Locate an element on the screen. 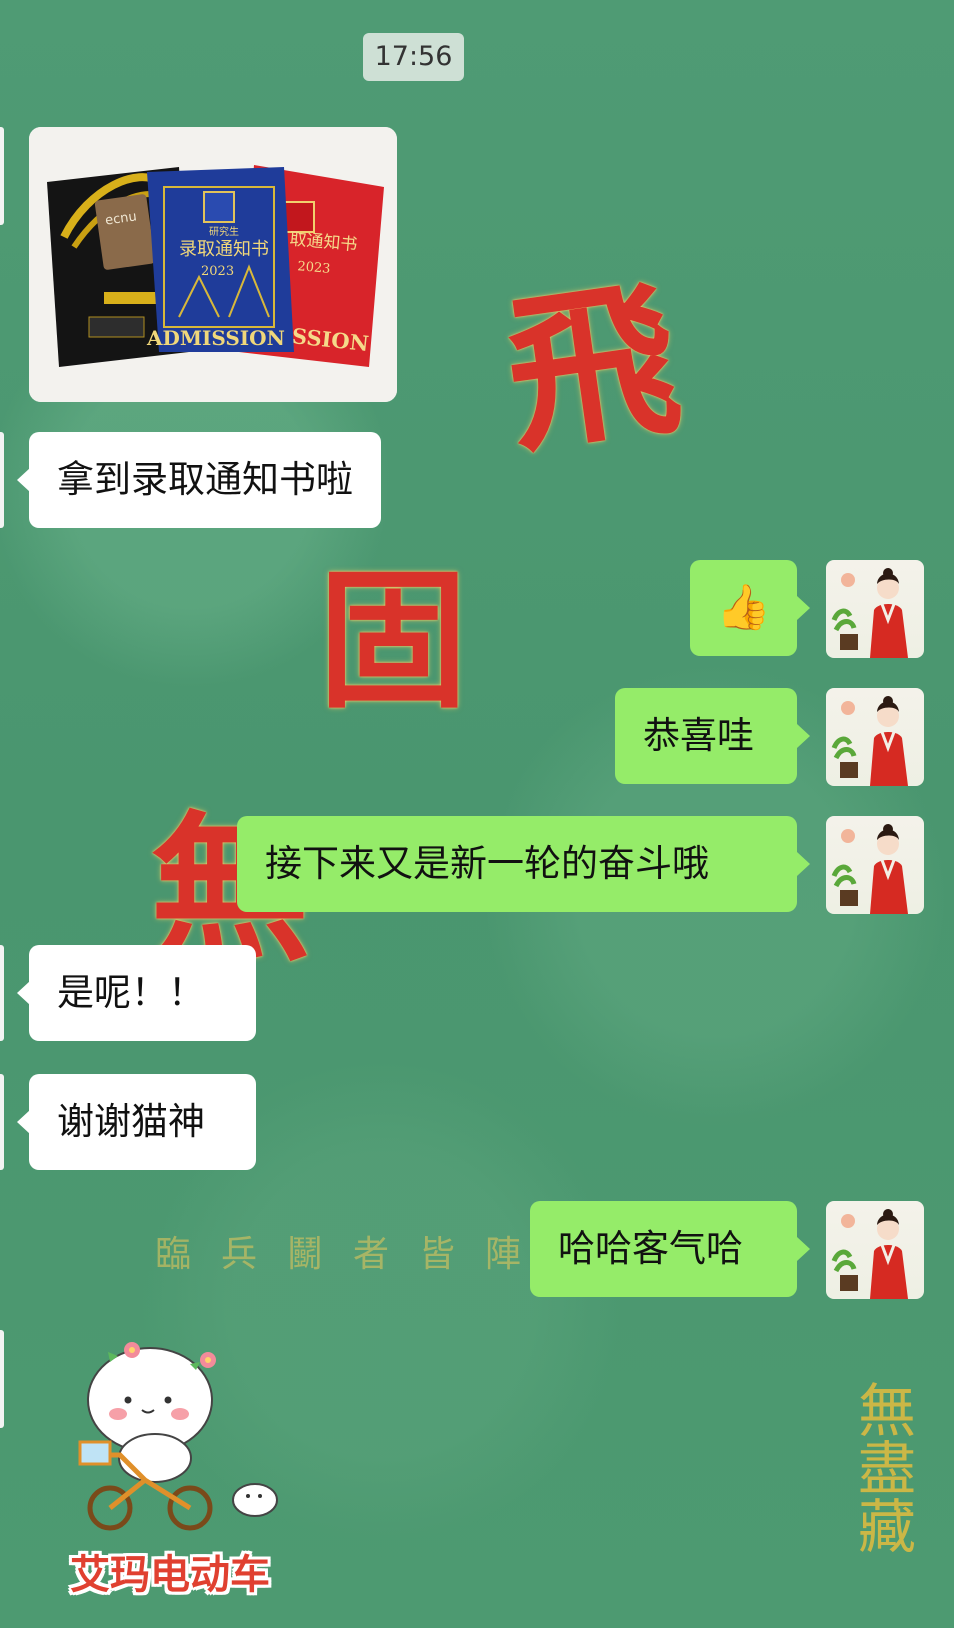 Image resolution: width=954 pixels, height=1628 pixels. message-bubble-right-emoji: 👍 is located at coordinates (750, 608).